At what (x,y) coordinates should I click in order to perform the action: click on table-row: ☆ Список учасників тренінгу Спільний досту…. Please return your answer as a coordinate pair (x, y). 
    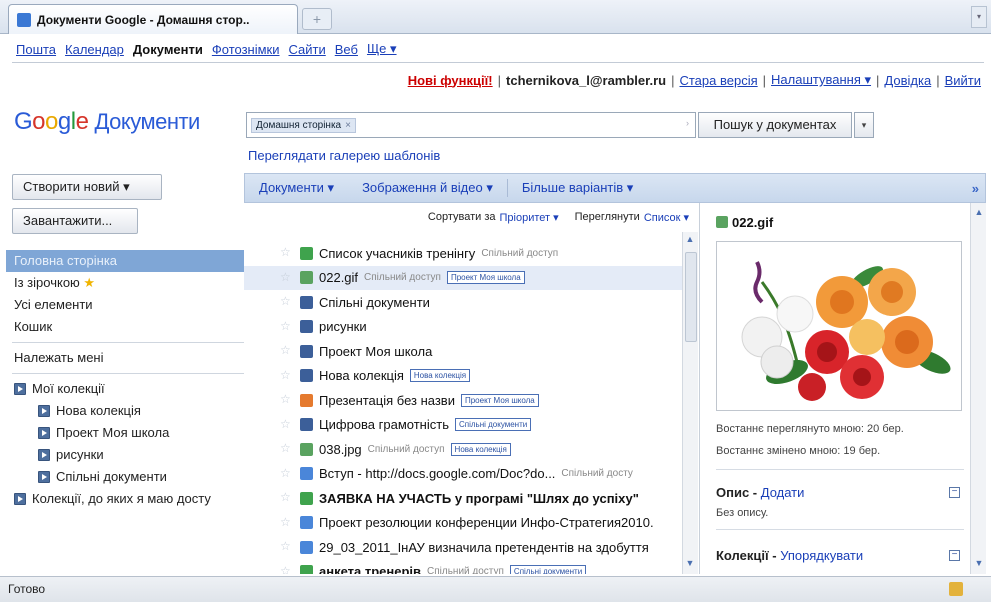
    Looking at the image, I should click on (463, 253).